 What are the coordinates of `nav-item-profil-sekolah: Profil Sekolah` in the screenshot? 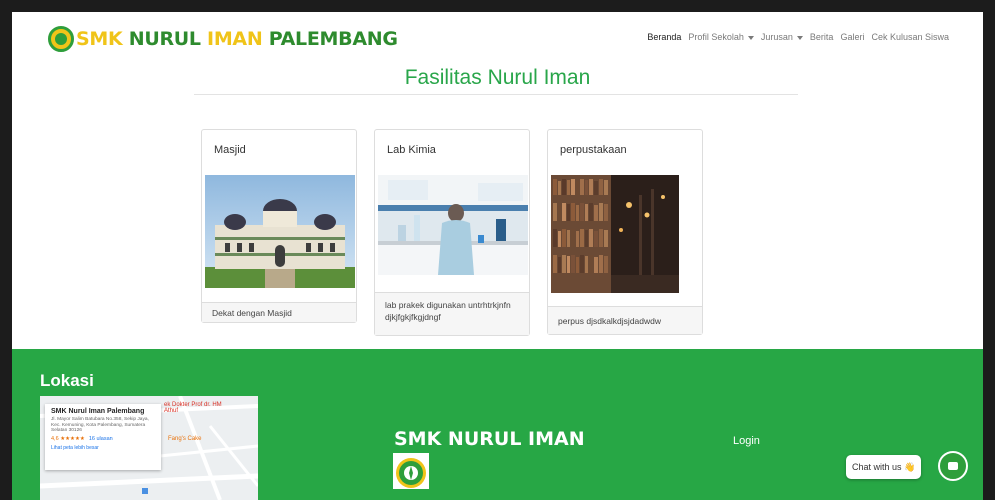 It's located at (721, 37).